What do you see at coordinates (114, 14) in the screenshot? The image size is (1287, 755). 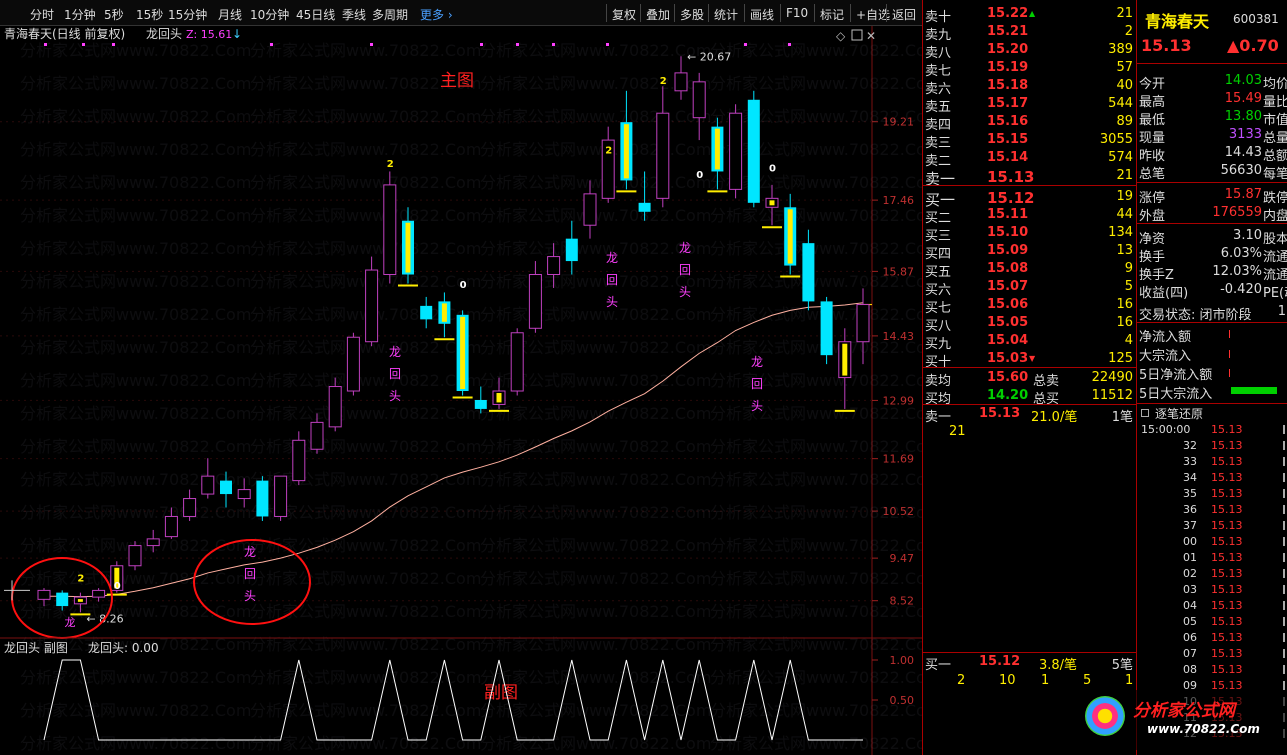 I see `period-tab: 5秒` at bounding box center [114, 14].